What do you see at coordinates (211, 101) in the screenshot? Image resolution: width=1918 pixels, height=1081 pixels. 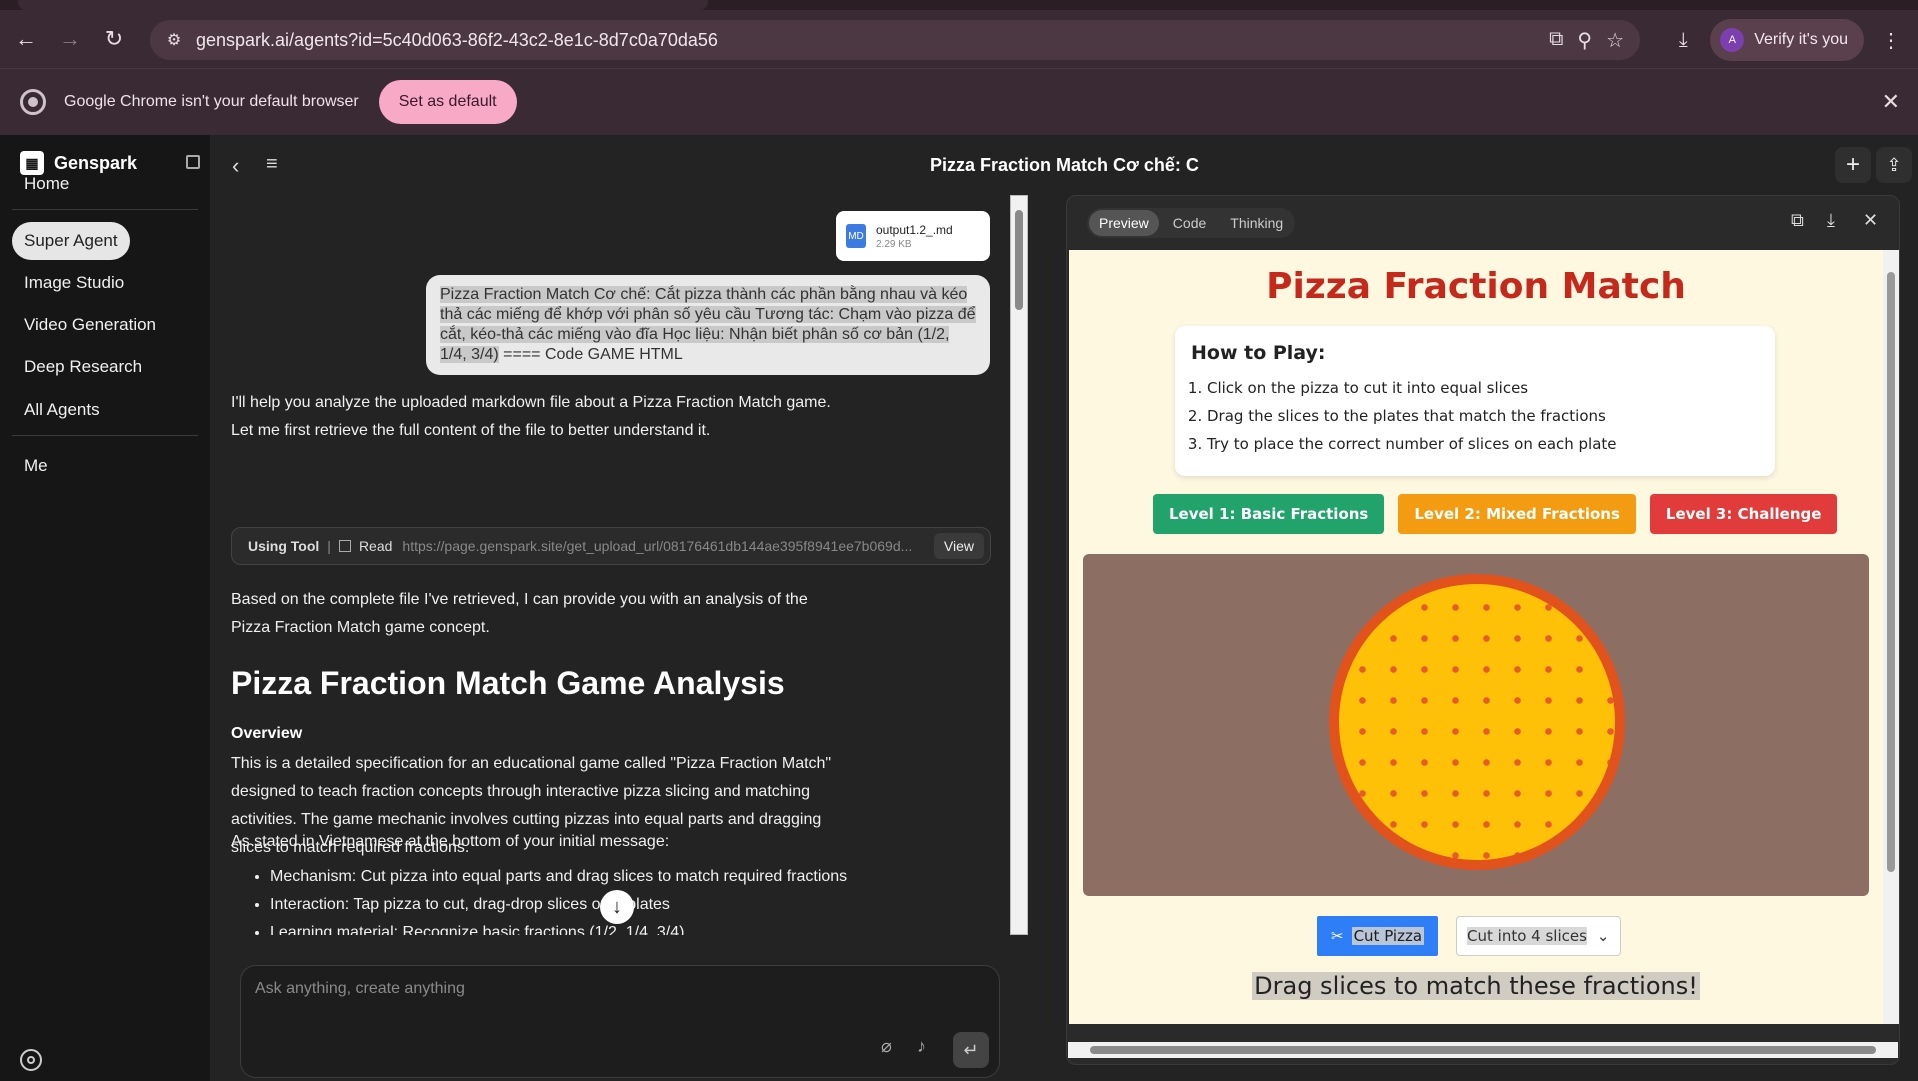 I see `infobar-message: Google Chrome isn't your default browser` at bounding box center [211, 101].